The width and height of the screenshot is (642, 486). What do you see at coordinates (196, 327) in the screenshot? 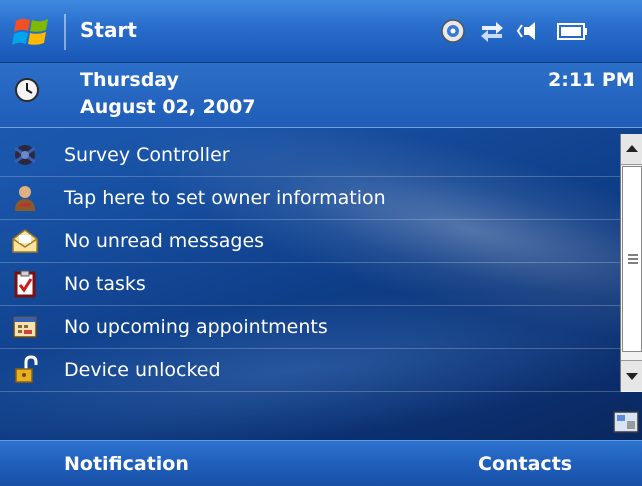
I see `list-item-label: No upcoming appointments` at bounding box center [196, 327].